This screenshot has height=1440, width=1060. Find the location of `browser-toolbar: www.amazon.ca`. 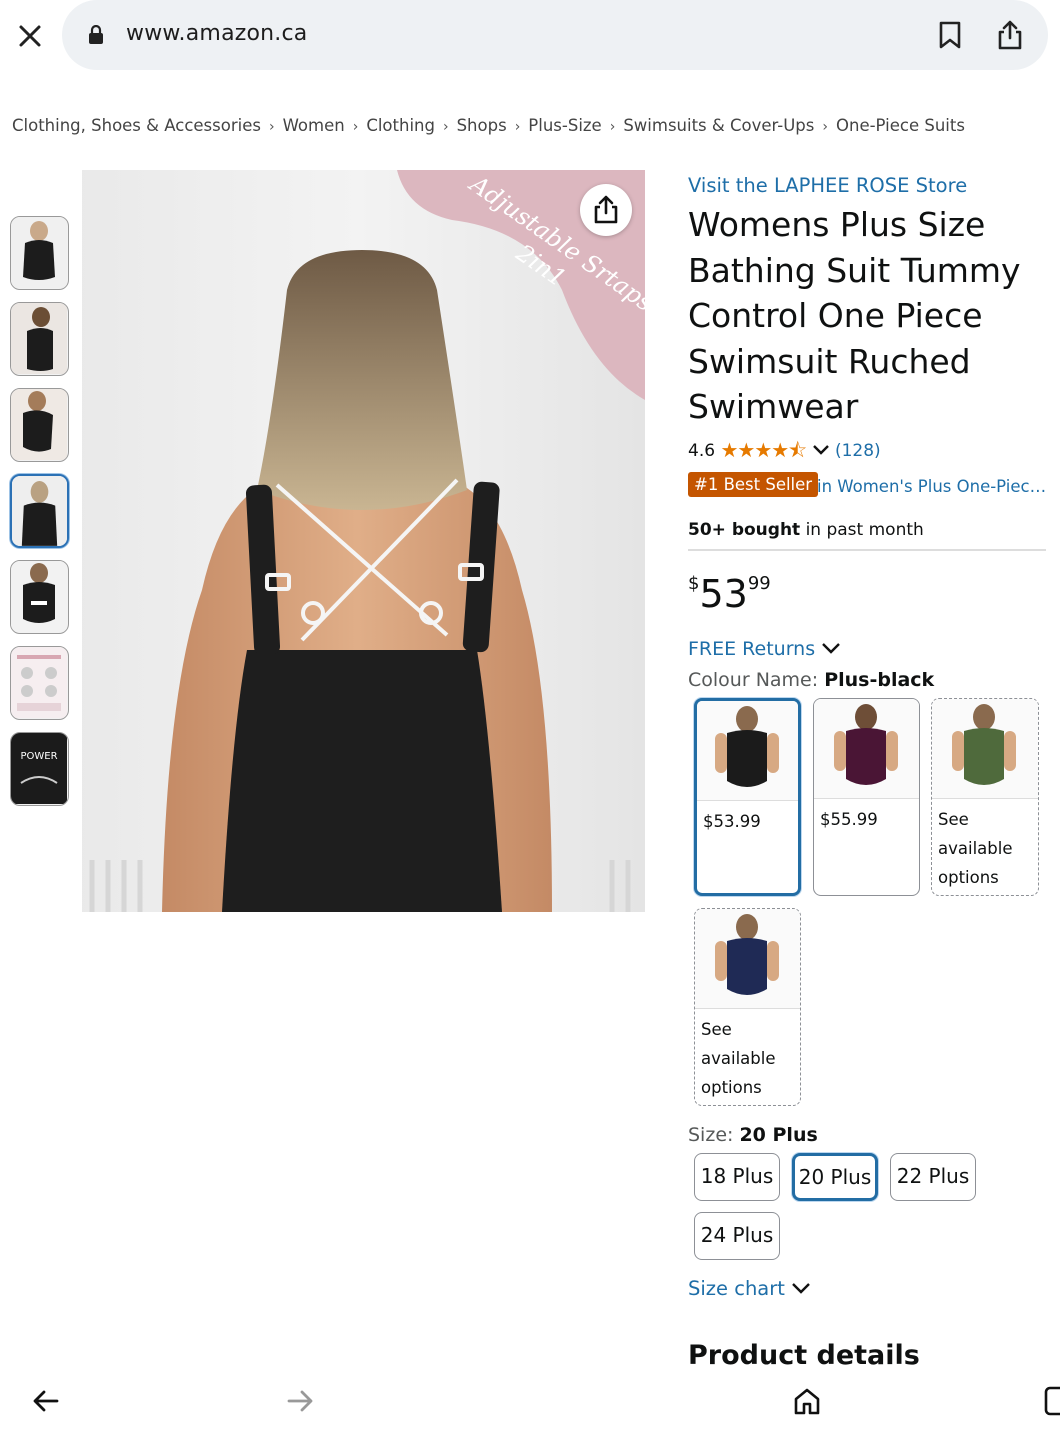

browser-toolbar: www.amazon.ca is located at coordinates (530, 36).